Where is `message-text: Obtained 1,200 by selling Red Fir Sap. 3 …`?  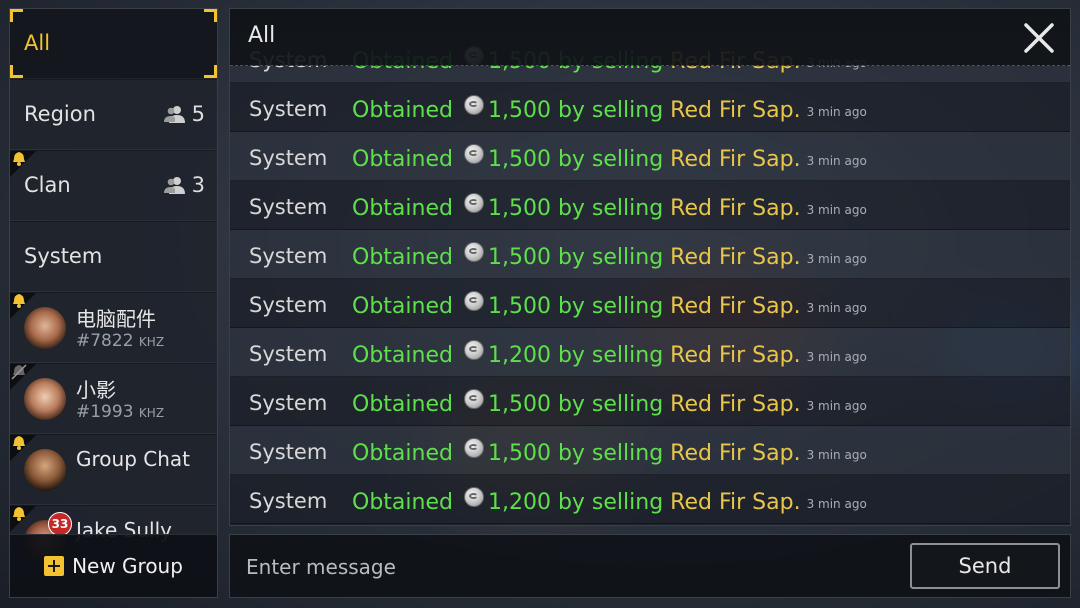
message-text: Obtained 1,200 by selling Red Fir Sap. 3 … is located at coordinates (609, 354).